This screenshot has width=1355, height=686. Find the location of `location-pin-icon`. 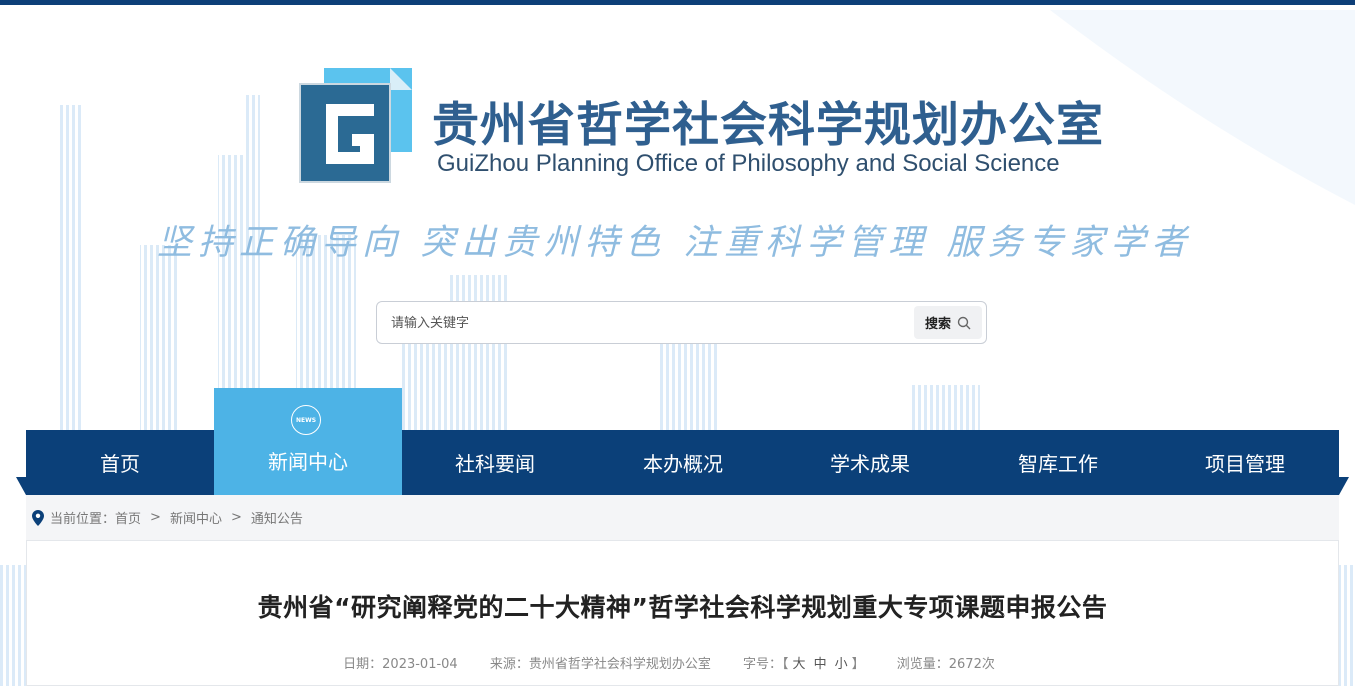

location-pin-icon is located at coordinates (38, 517).